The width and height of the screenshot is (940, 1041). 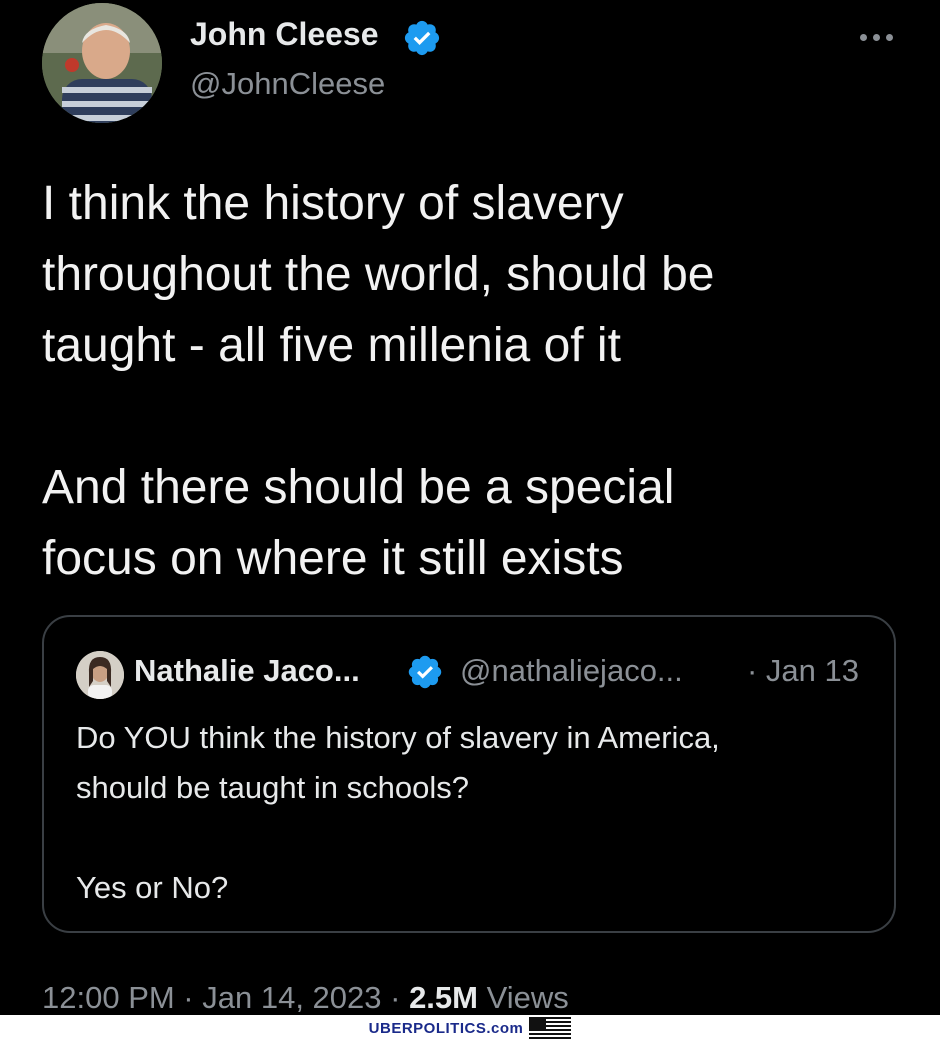 What do you see at coordinates (287, 84) in the screenshot?
I see `author-handle: @JohnCleese` at bounding box center [287, 84].